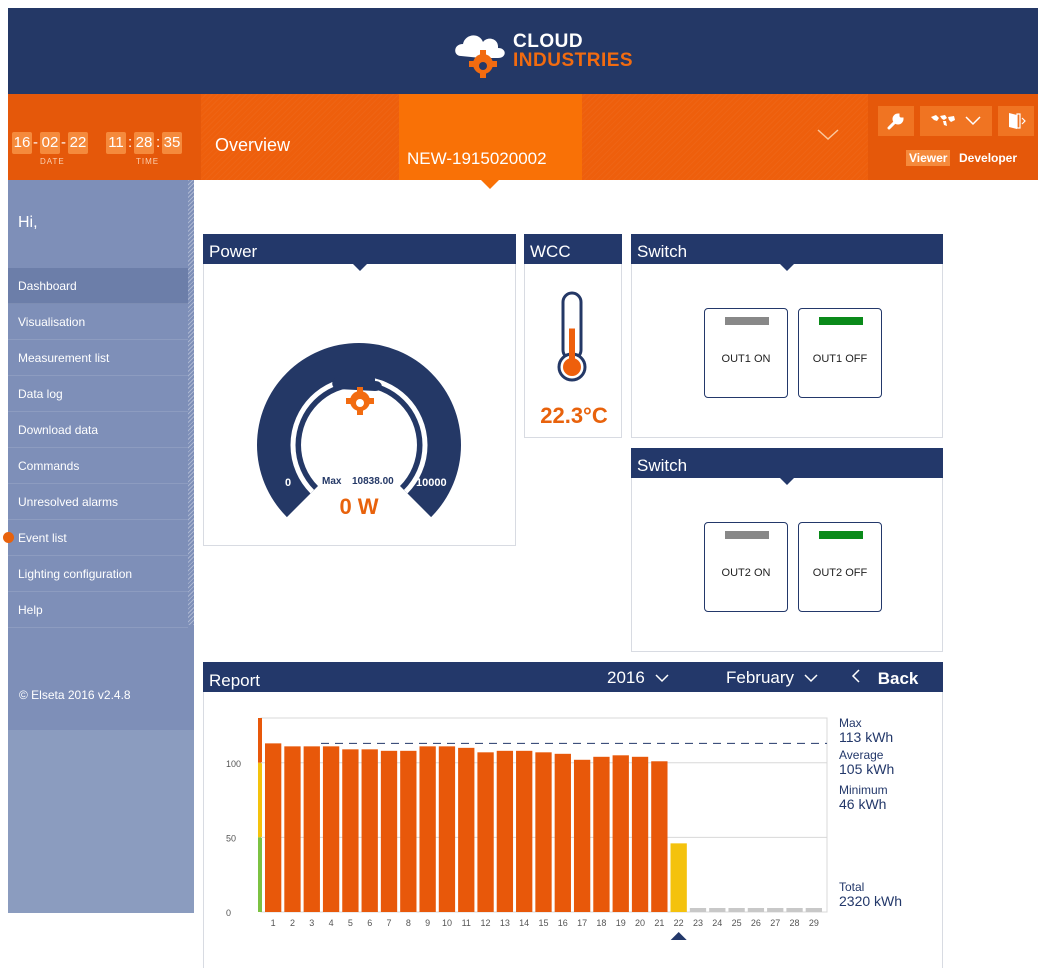  What do you see at coordinates (756, 923) in the screenshot?
I see `x-tick-label: 26` at bounding box center [756, 923].